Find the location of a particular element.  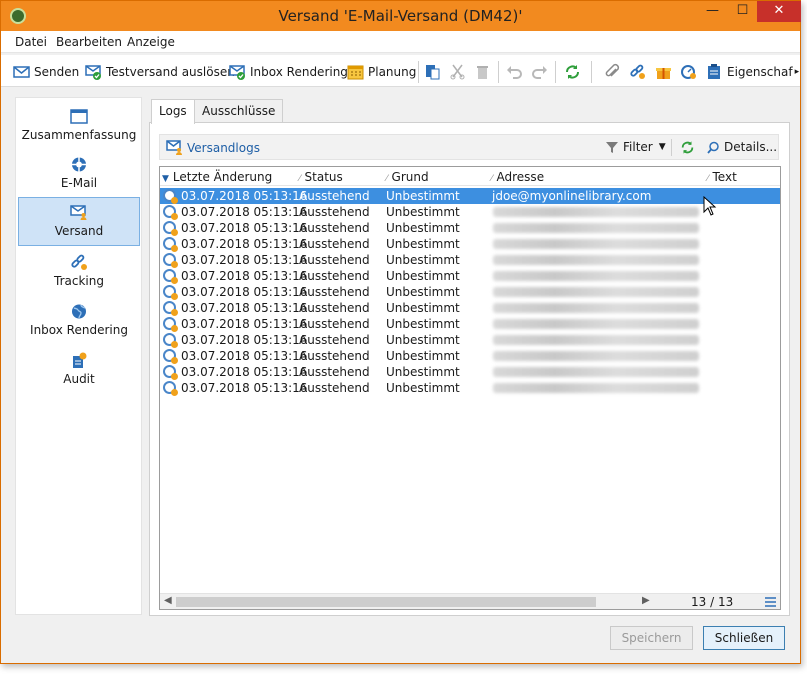

sidebar-item-label: Audit is located at coordinates (79, 379).